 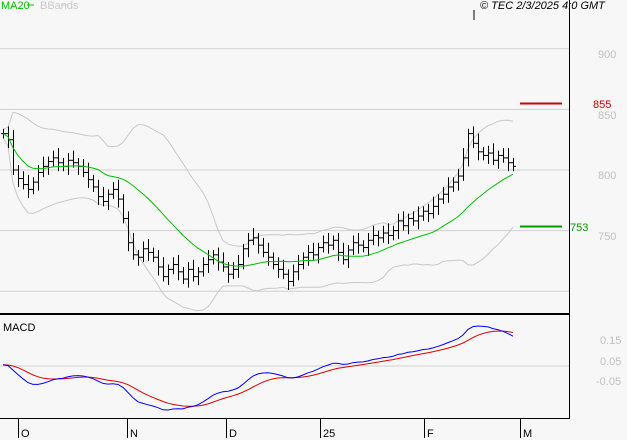 What do you see at coordinates (608, 382) in the screenshot?
I see `macd-tick: -0.05` at bounding box center [608, 382].